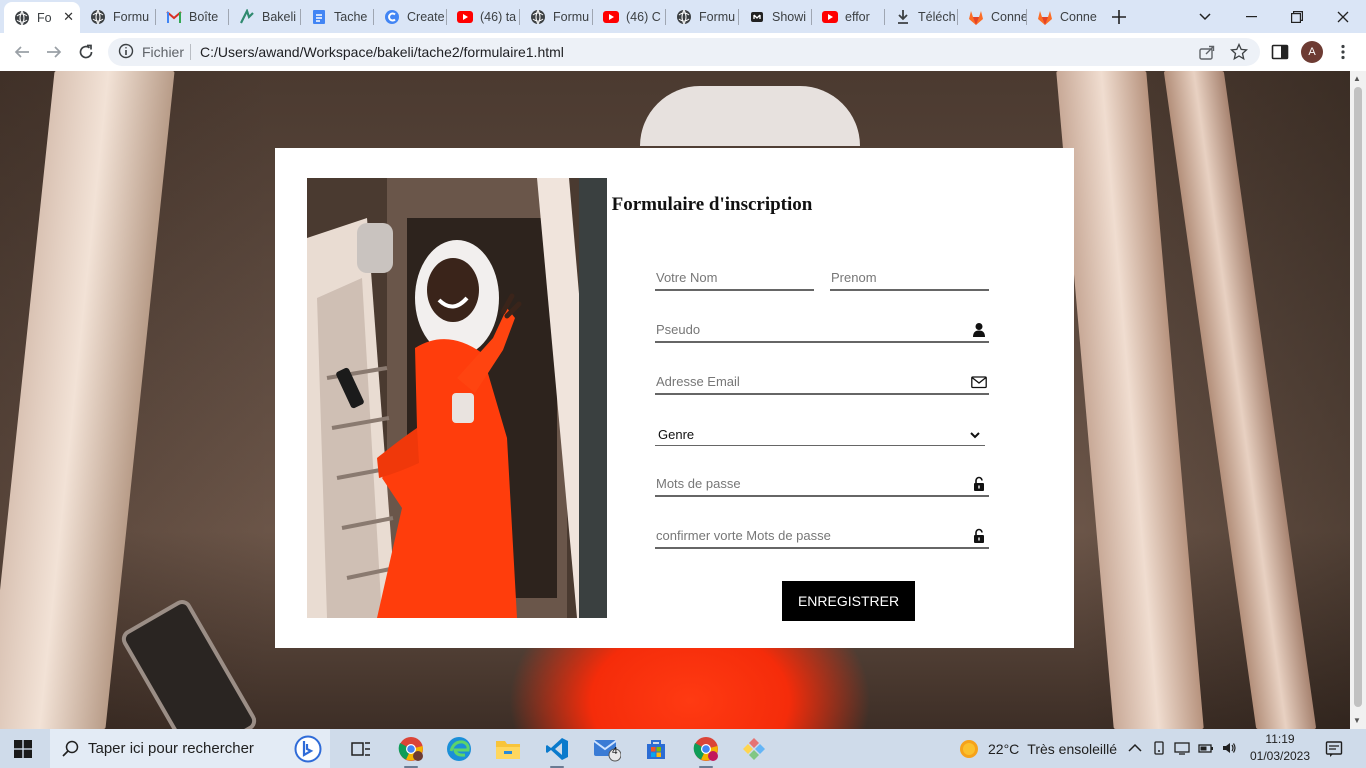  Describe the element at coordinates (190, 748) in the screenshot. I see `taskbar-search: Taper ici pour rechercher` at that location.